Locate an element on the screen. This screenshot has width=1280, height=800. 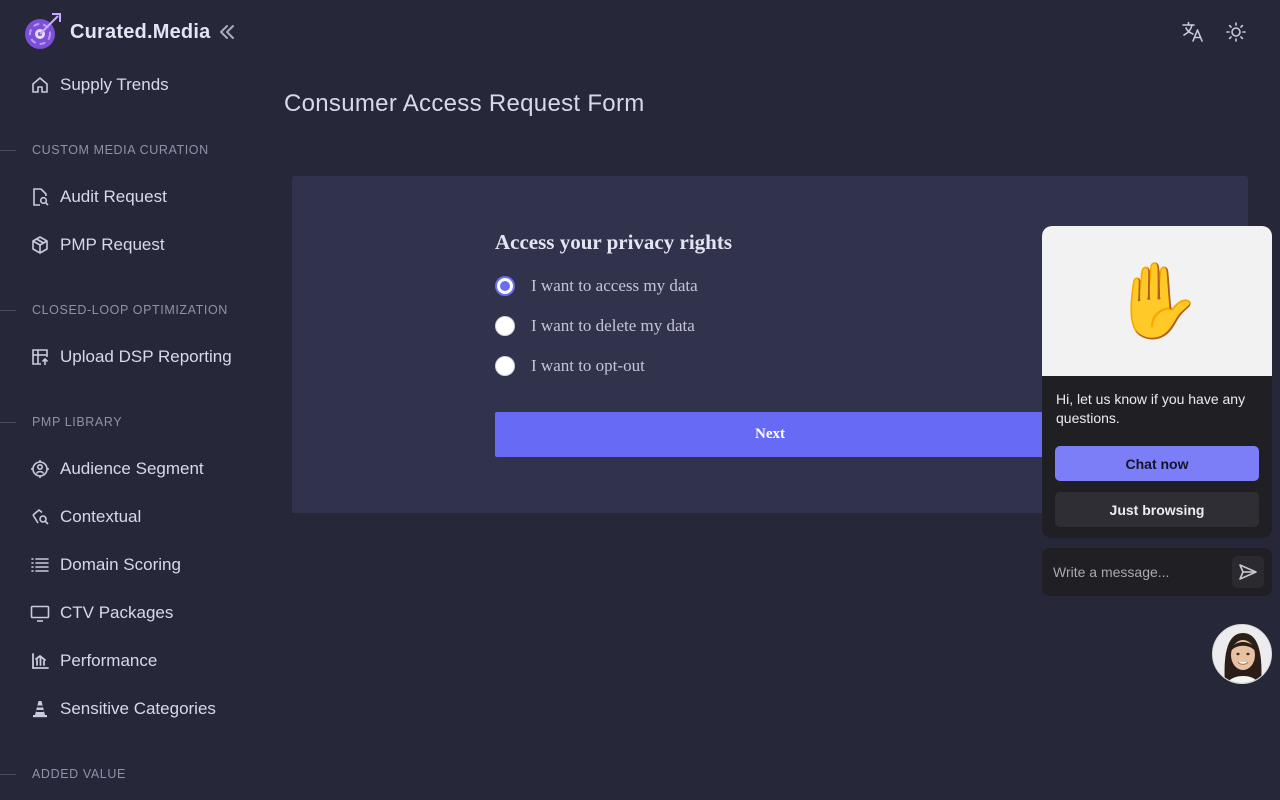
section-title: ADDED VALUE is located at coordinates (79, 774).